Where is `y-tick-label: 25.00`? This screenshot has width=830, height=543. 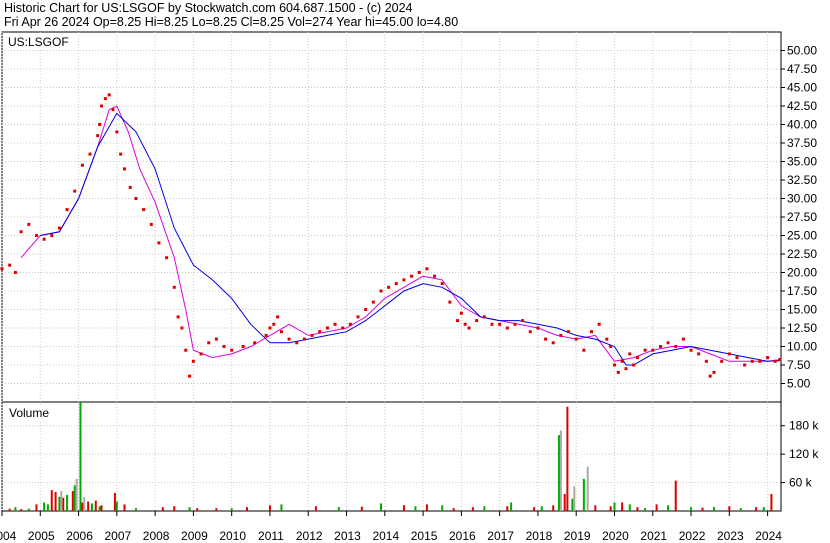
y-tick-label: 25.00 is located at coordinates (802, 236).